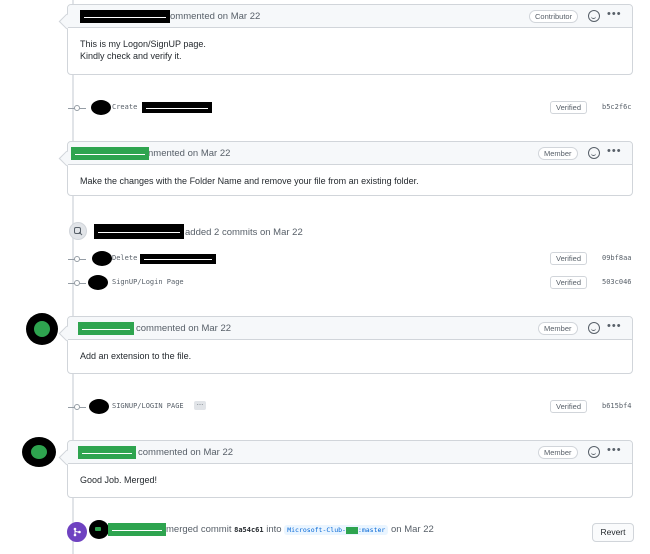 The width and height of the screenshot is (650, 554). I want to click on branch-suffix: :master, so click(371, 530).